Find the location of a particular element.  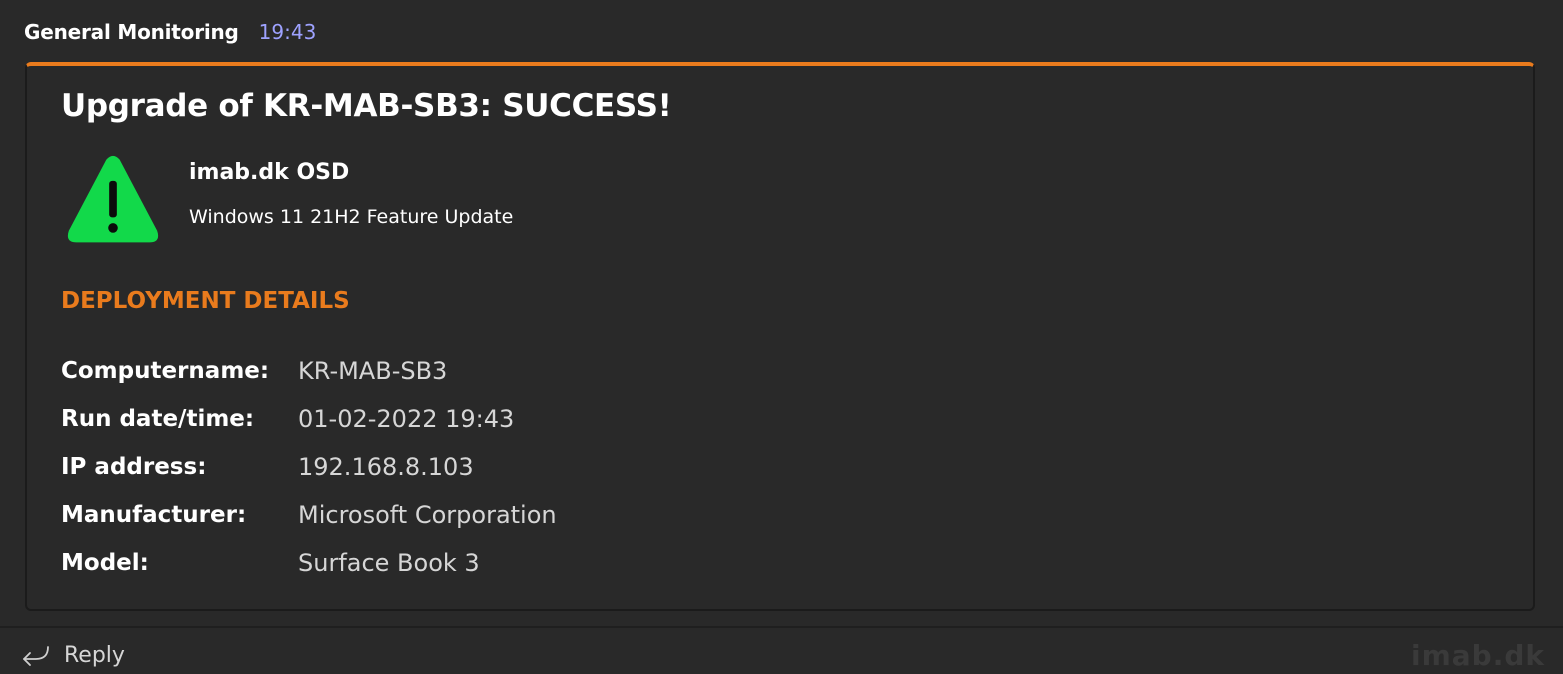

fact-row-run-date: Run date/time: 01-02-2022 19:43 is located at coordinates (511, 419).